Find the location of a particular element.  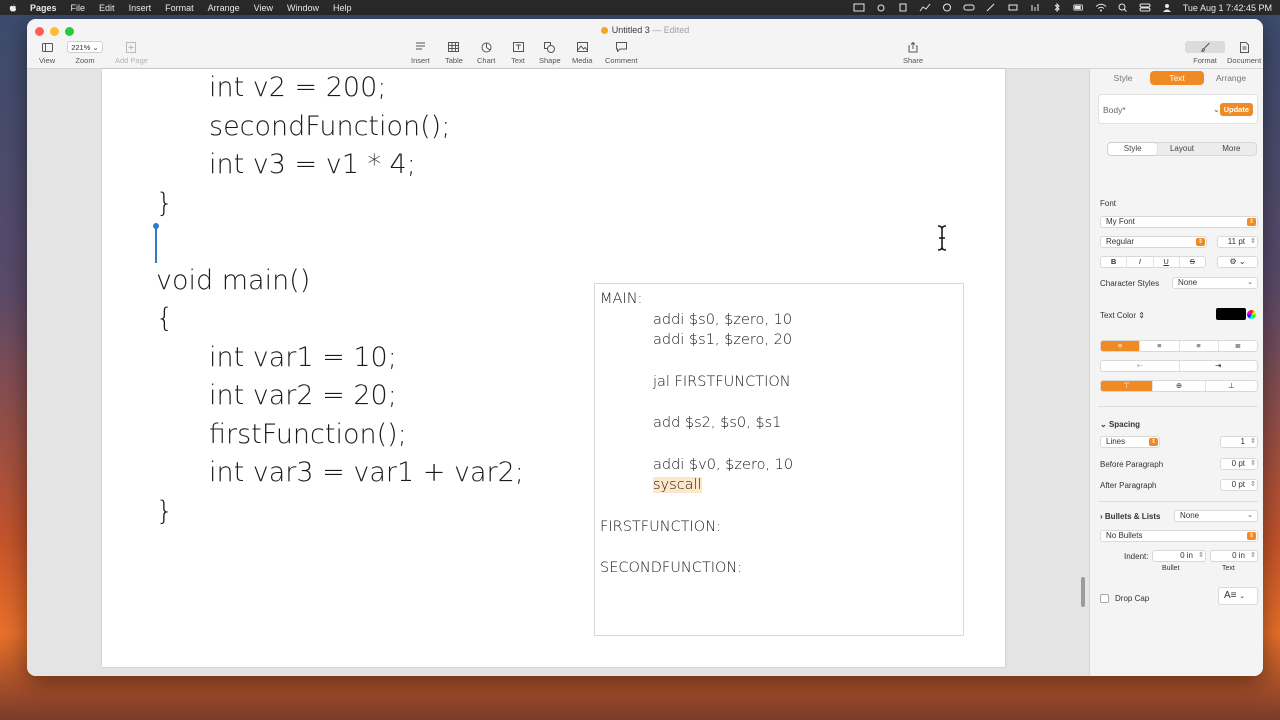

share-button: Share is located at coordinates (913, 53).